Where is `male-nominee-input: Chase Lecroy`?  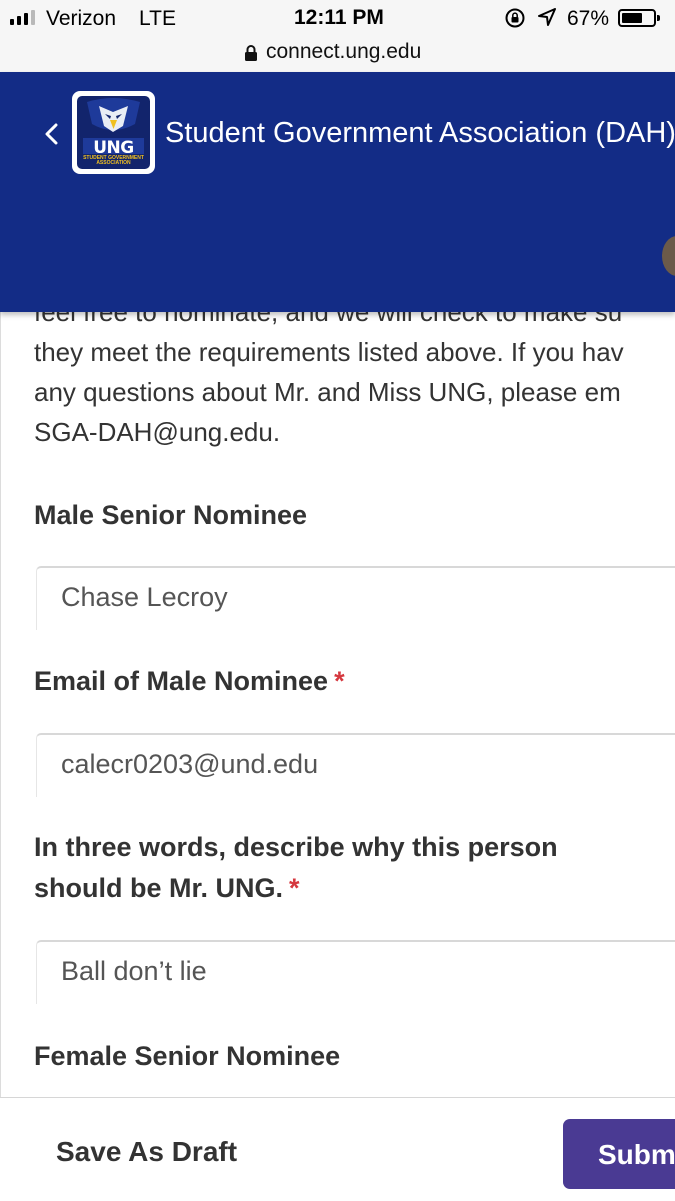 male-nominee-input: Chase Lecroy is located at coordinates (355, 598).